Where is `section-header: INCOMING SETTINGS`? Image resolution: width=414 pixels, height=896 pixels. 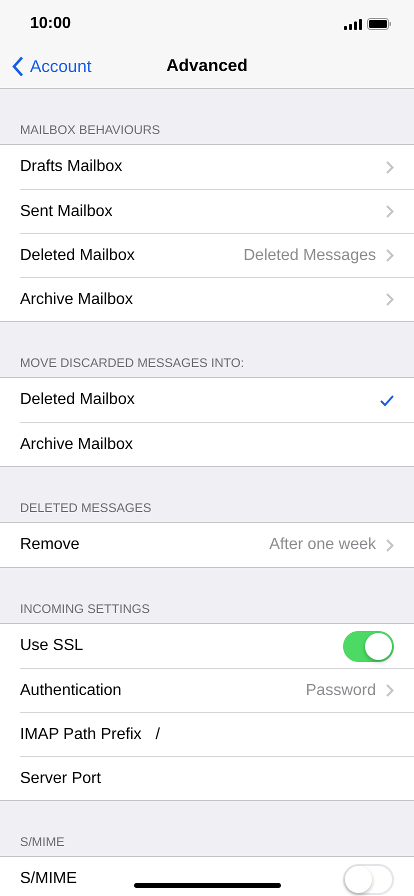 section-header: INCOMING SETTINGS is located at coordinates (85, 609).